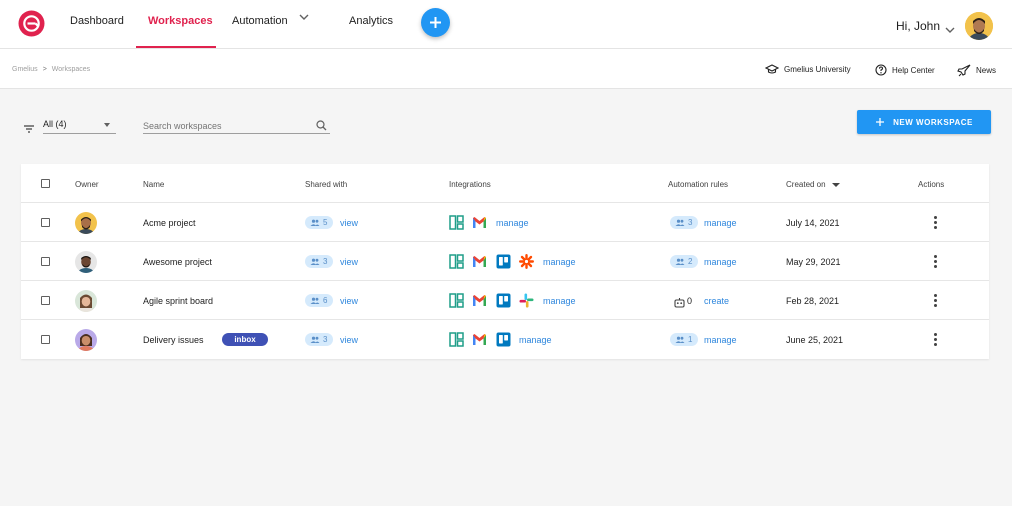  Describe the element at coordinates (813, 262) in the screenshot. I see `created-date: May 29, 2021` at that location.